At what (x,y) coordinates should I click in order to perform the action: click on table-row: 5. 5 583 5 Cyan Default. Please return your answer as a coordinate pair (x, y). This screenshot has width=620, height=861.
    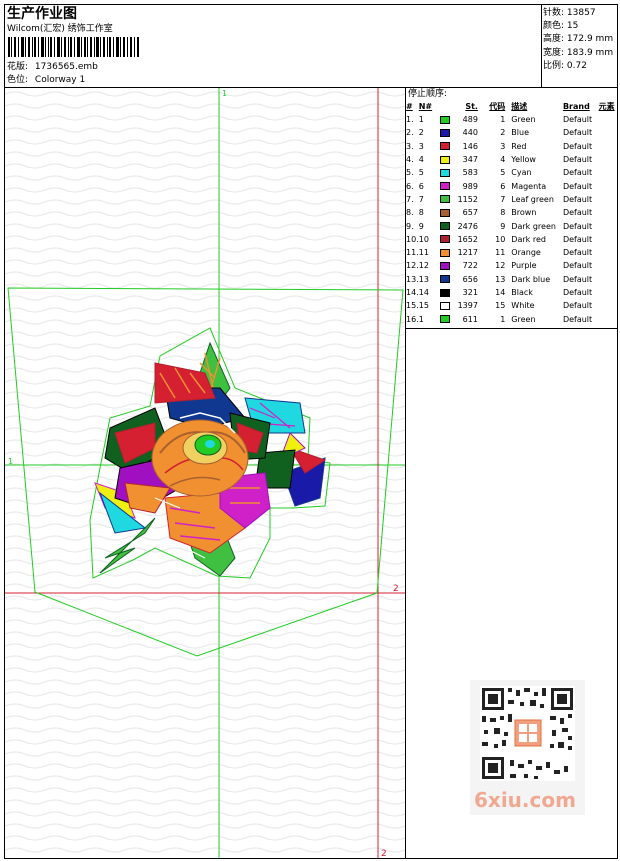
    Looking at the image, I should click on (513, 172).